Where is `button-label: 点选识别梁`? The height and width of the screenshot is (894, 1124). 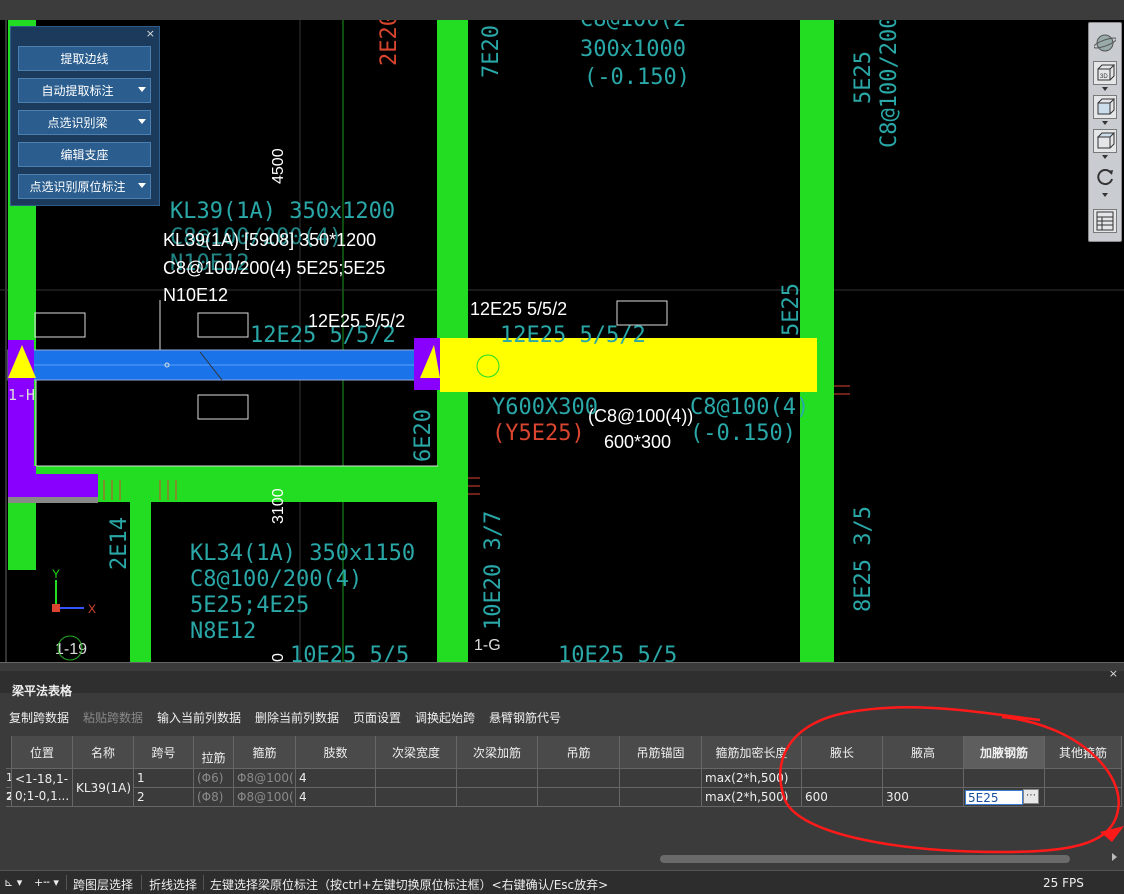 button-label: 点选识别梁 is located at coordinates (77, 123).